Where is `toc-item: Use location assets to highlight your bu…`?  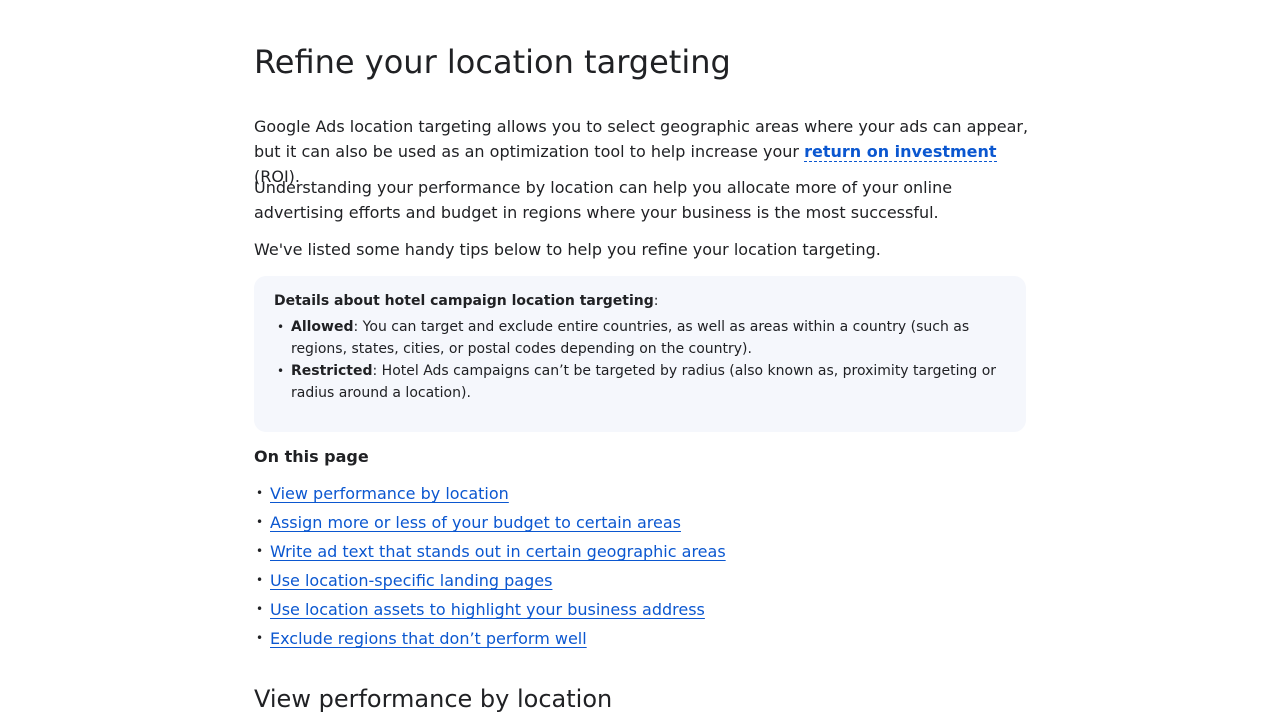
toc-item: Use location assets to highlight your bu… is located at coordinates (490, 611).